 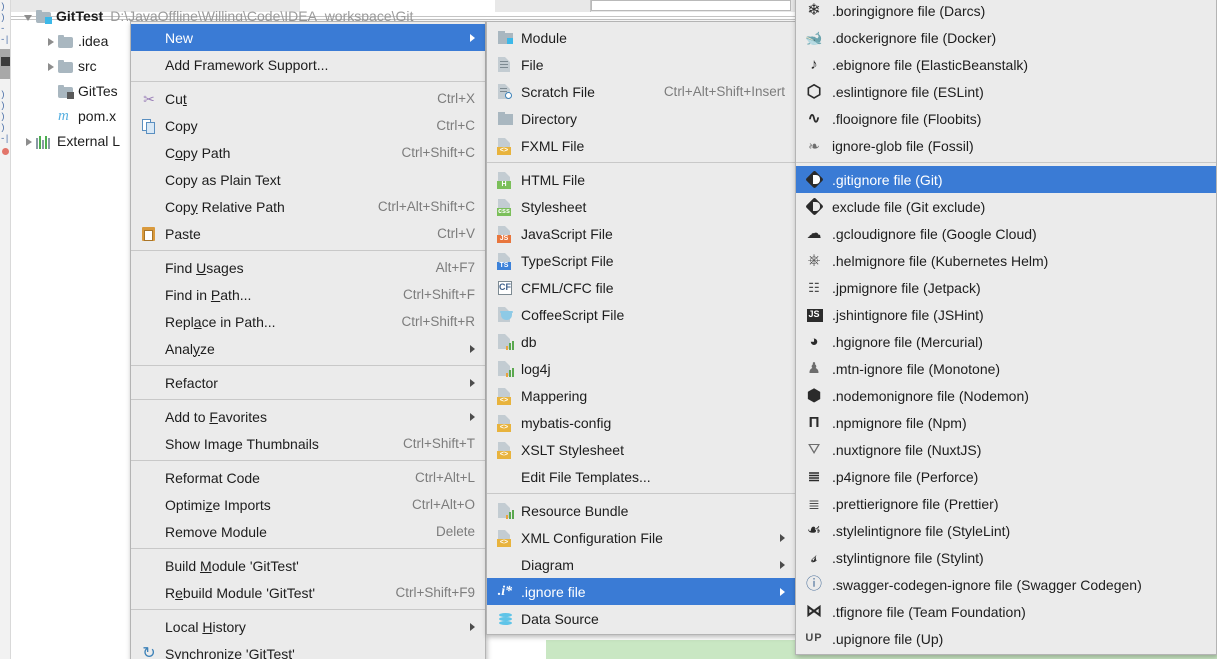 What do you see at coordinates (641, 449) in the screenshot?
I see `menu-item-xslt-stylesheet: <> XSLT Stylesheet` at bounding box center [641, 449].